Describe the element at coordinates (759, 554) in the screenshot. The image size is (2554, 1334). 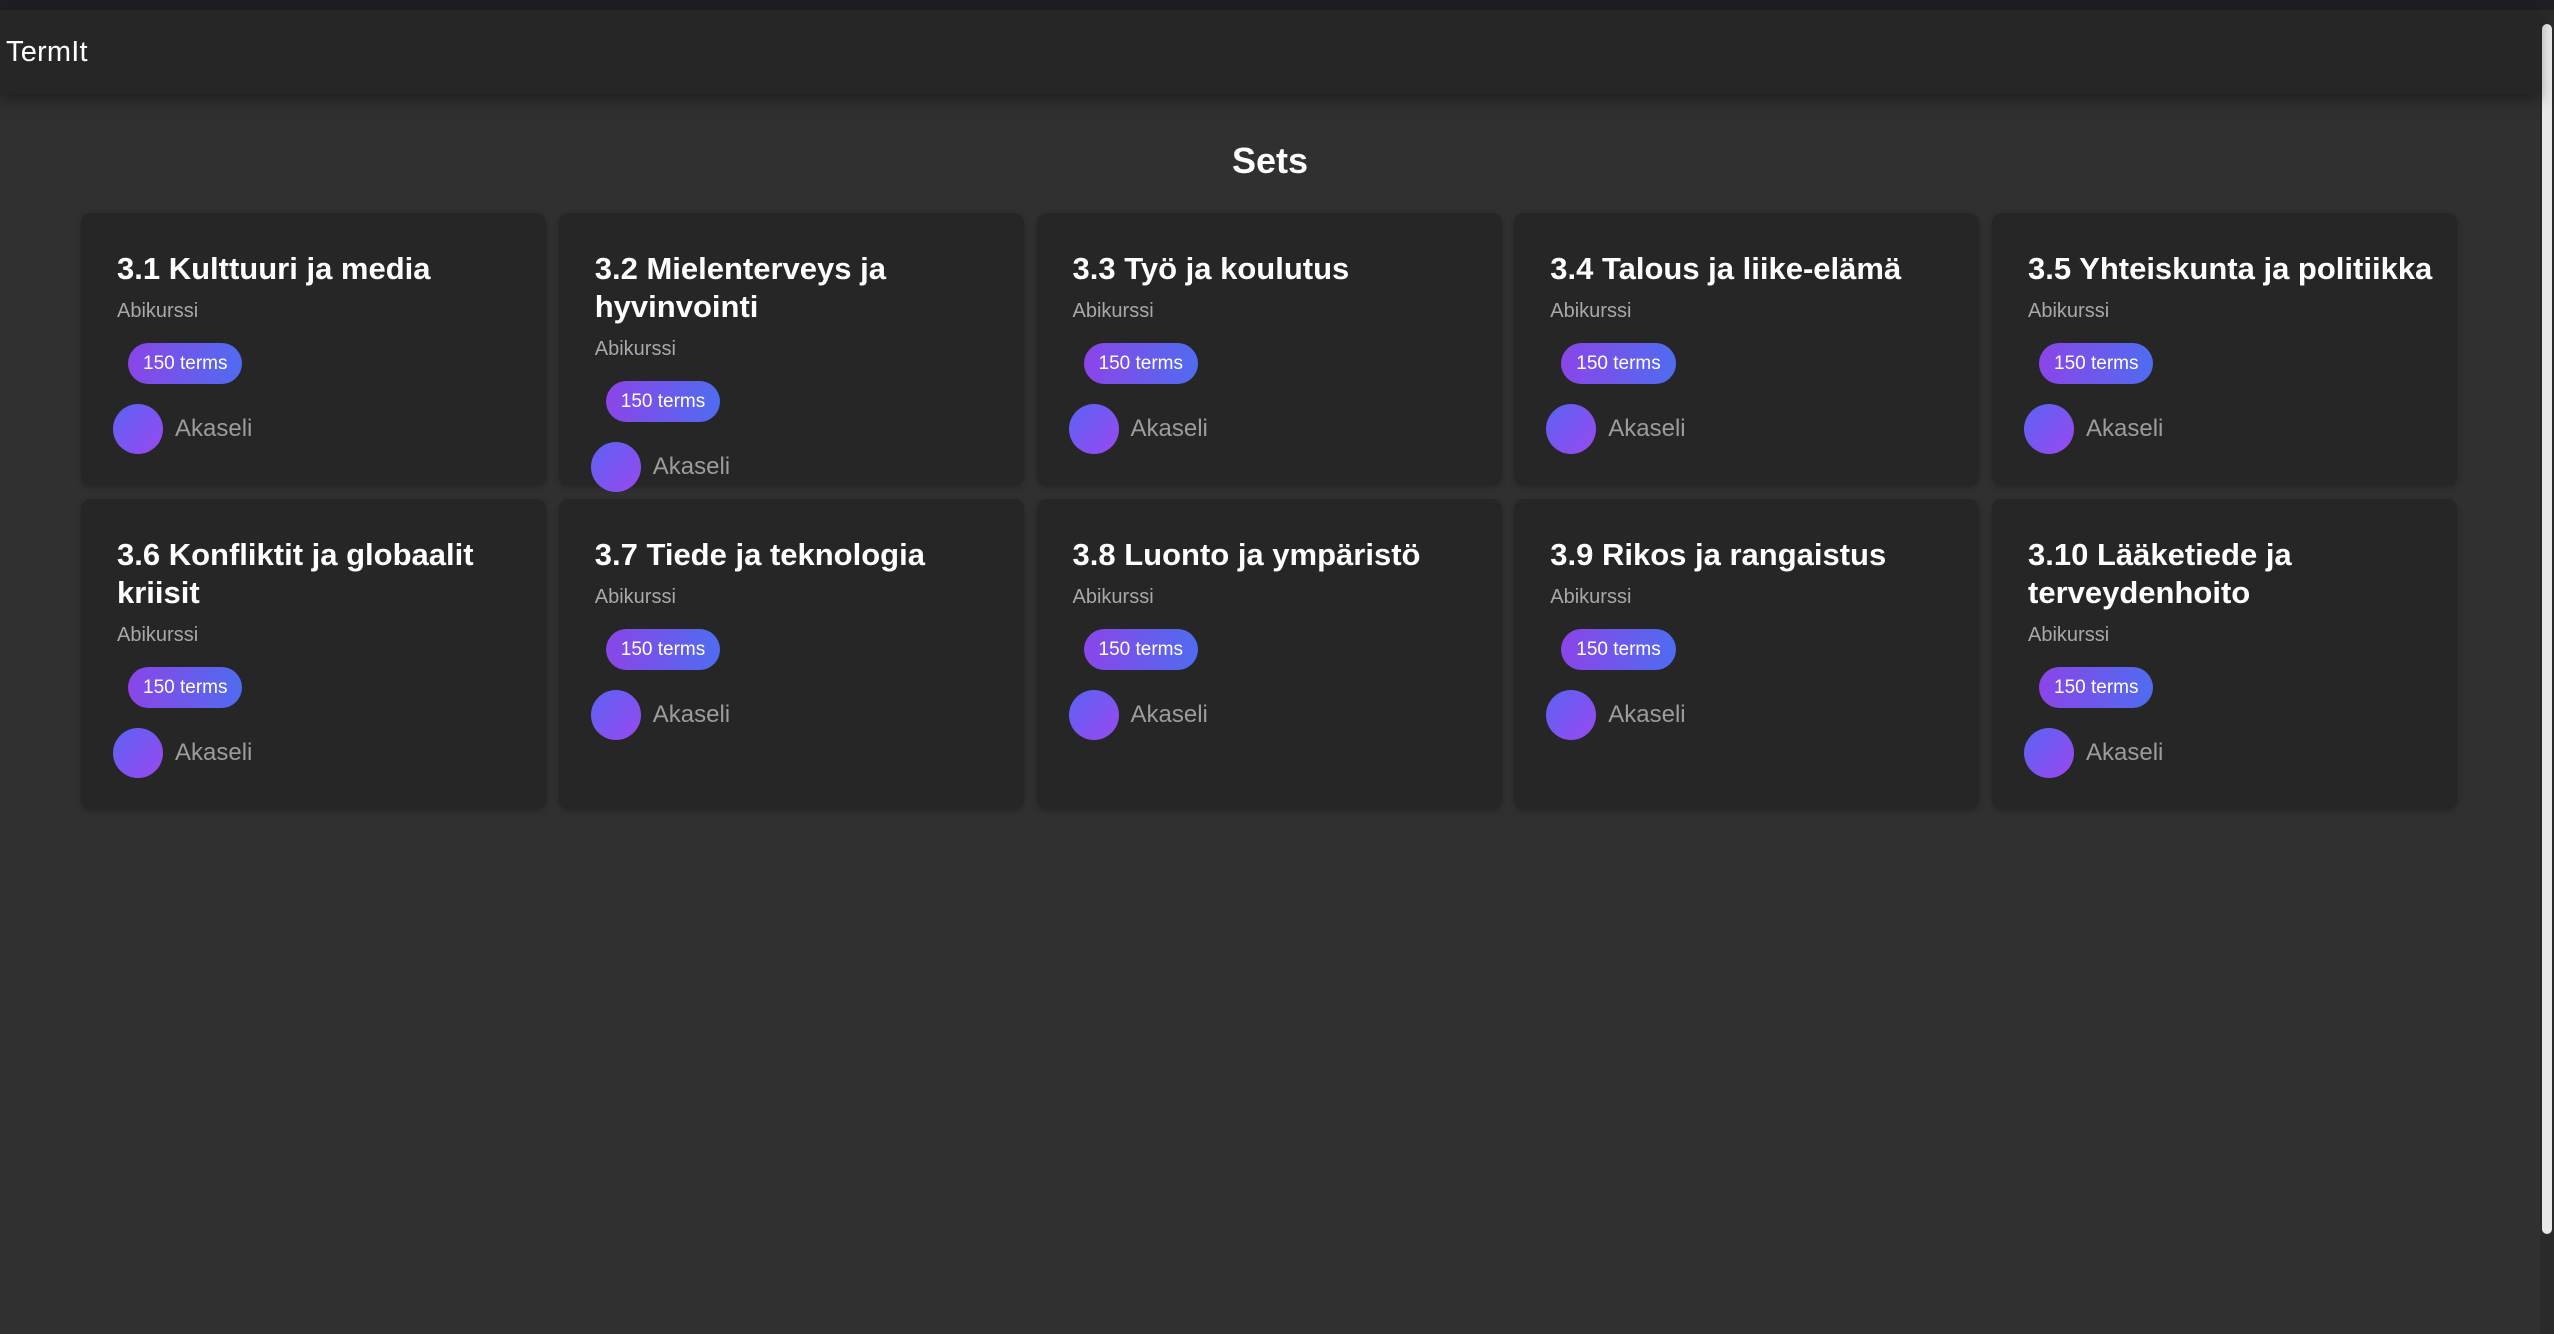
I see `set-title: 3.7 Tiede ja teknologia` at that location.